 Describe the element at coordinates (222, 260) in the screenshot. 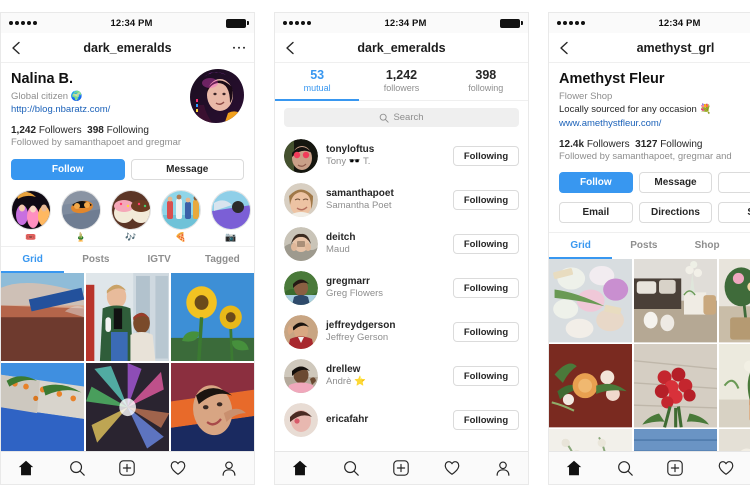

I see `tab-tagged: Tagged` at that location.